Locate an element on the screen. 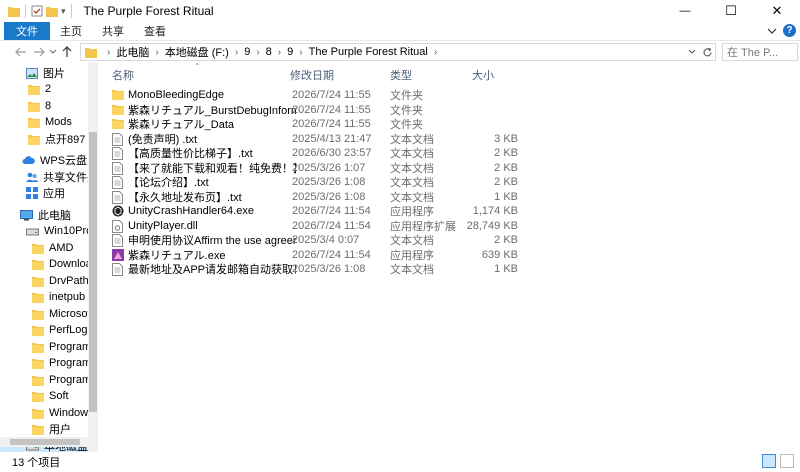 The width and height of the screenshot is (800, 472). minimize-button: — is located at coordinates (685, 11).